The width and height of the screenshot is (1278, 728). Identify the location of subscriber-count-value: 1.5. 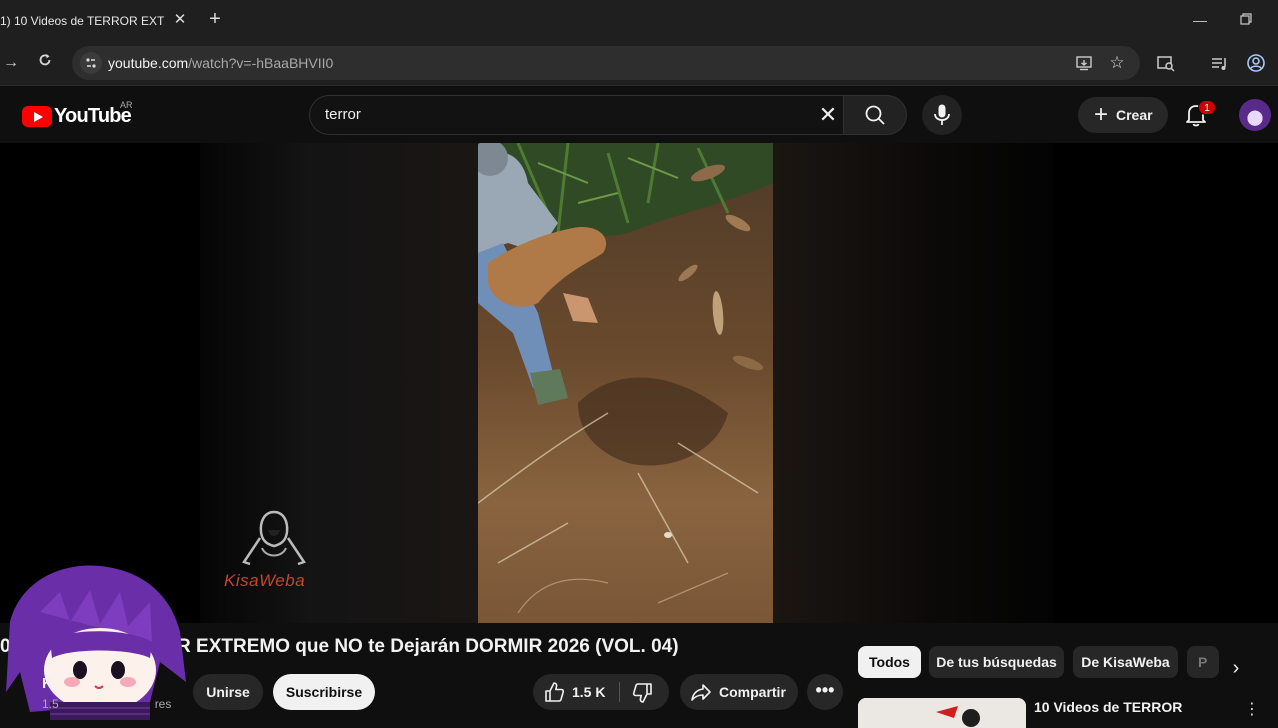
(50, 704).